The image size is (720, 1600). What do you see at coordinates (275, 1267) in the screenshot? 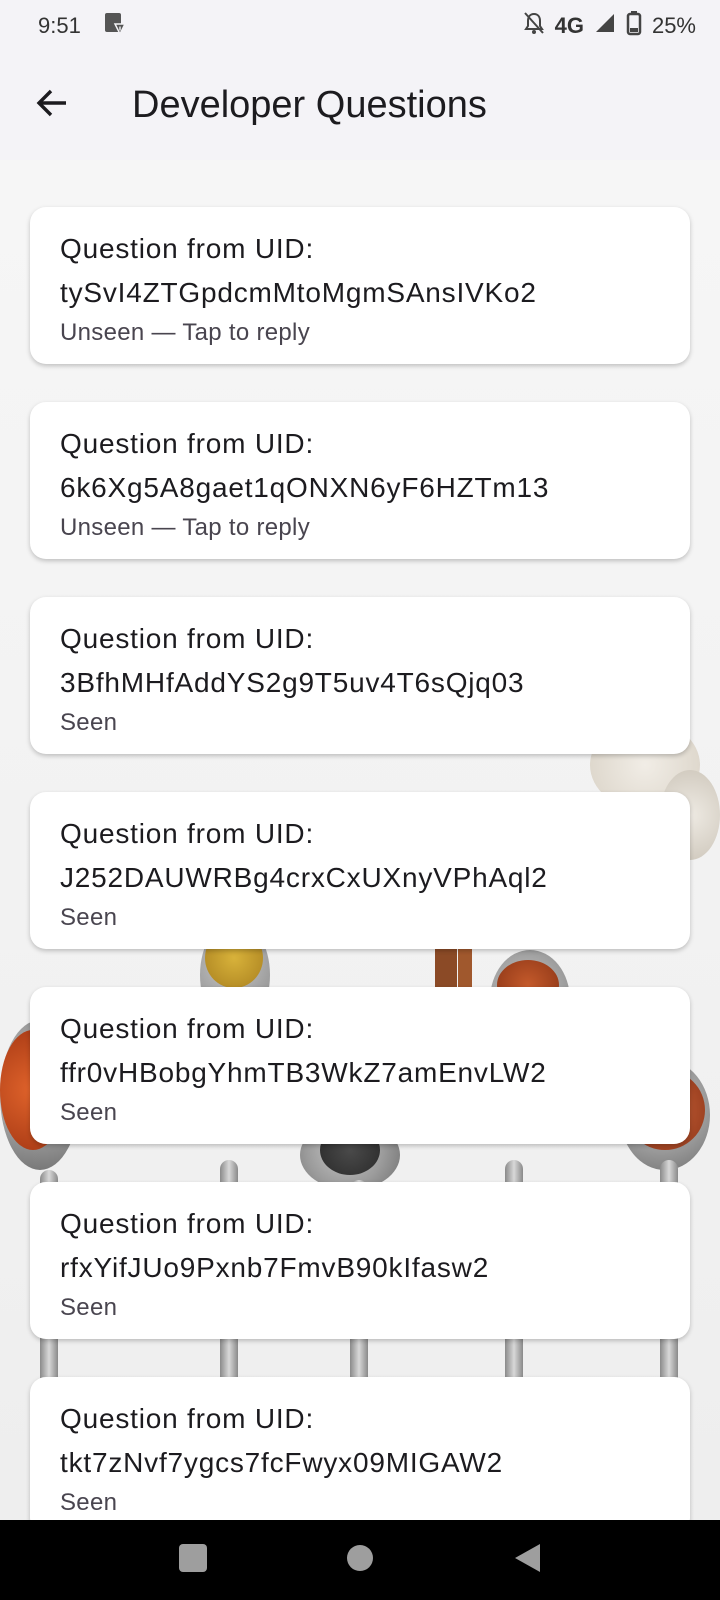
I see `question-uid: rfxYifJUo9Pxnb7FmvB90kIfasw2` at bounding box center [275, 1267].